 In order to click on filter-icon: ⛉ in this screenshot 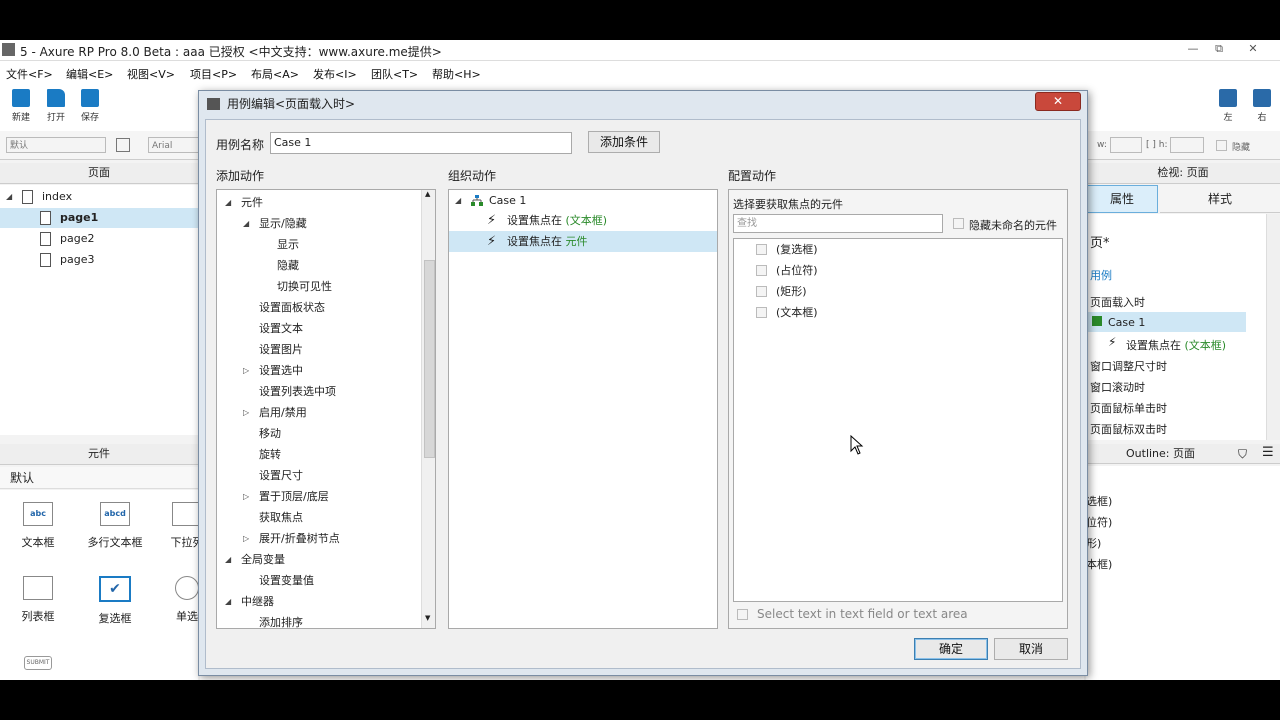, I will do `click(1242, 454)`.